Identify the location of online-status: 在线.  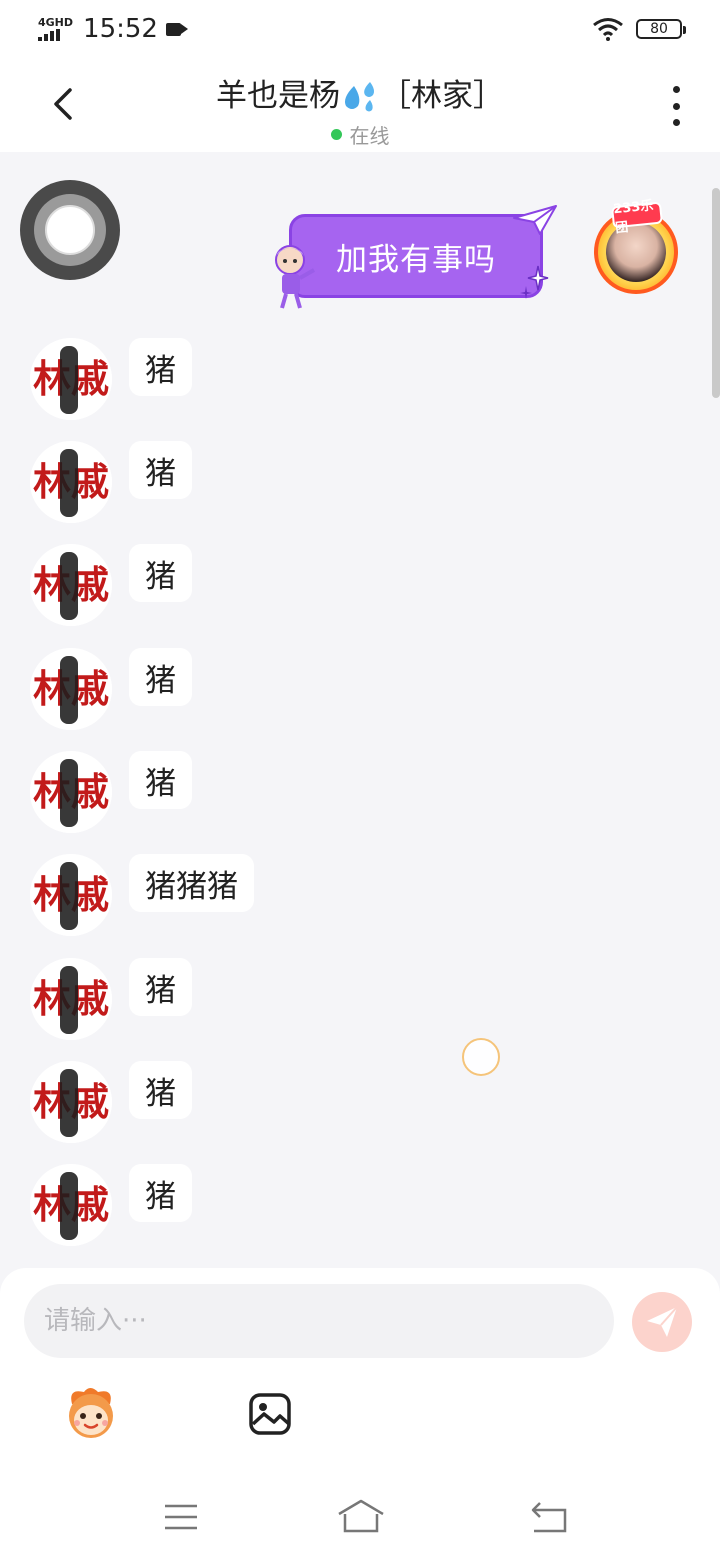
(360, 134).